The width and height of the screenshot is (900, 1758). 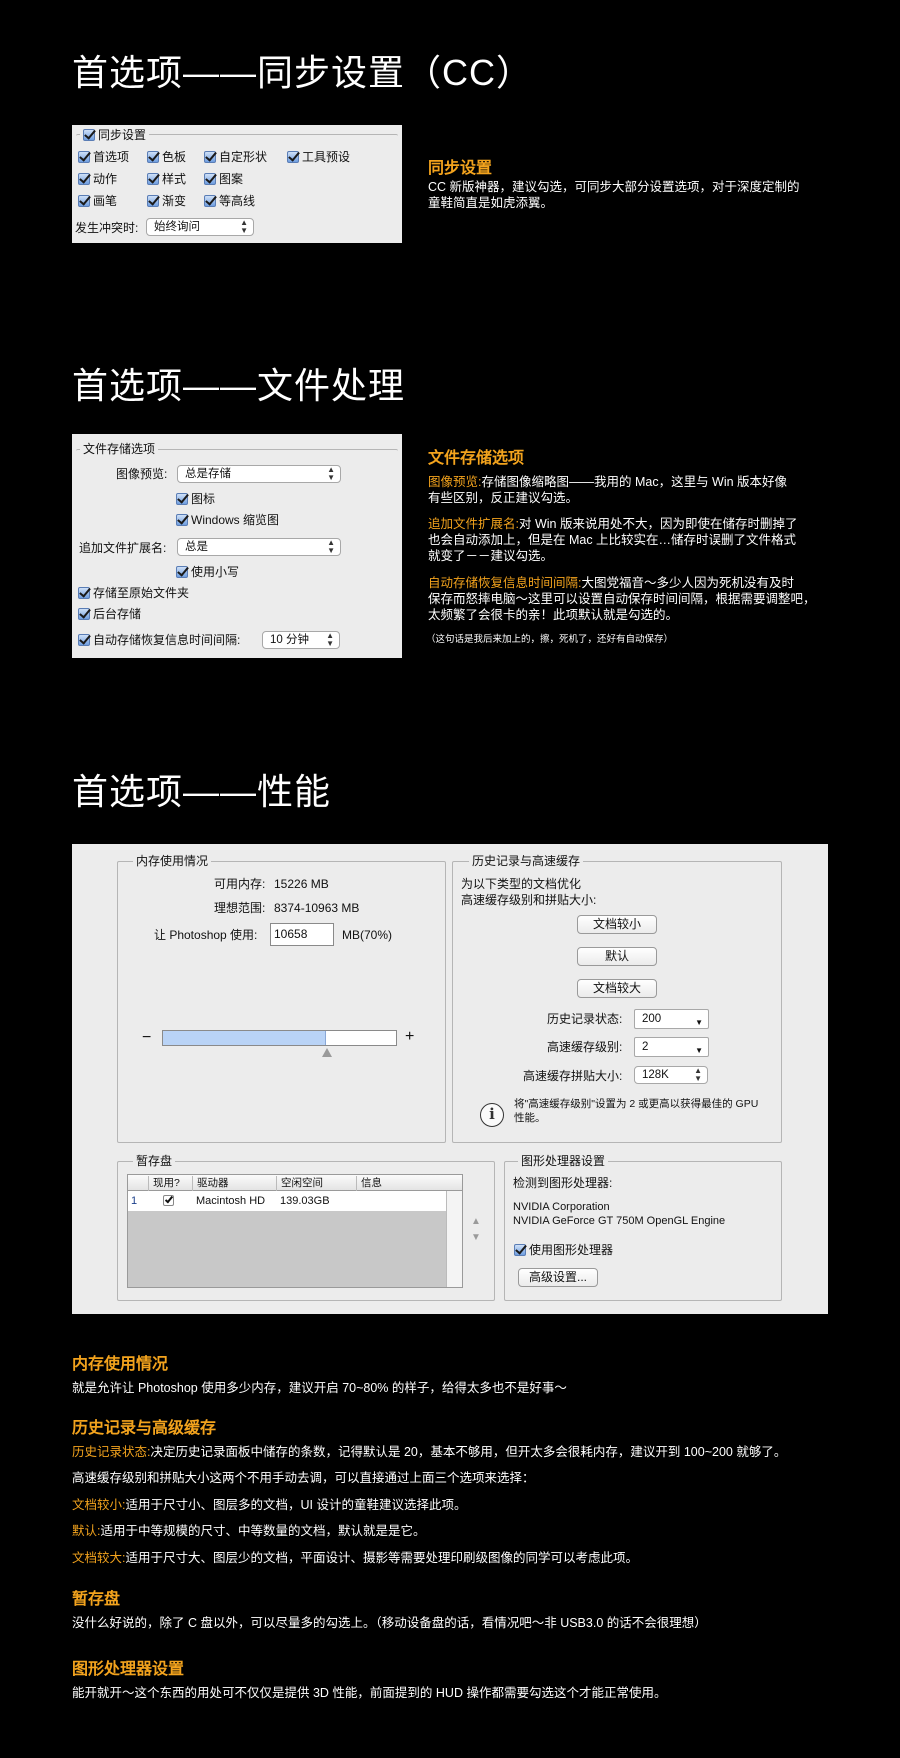 I want to click on autosave-interval-select: 10 分钟 ▲ ▼, so click(x=301, y=640).